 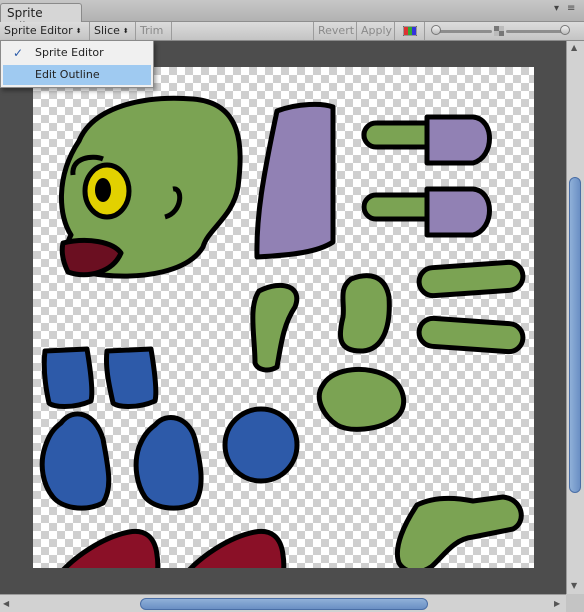 What do you see at coordinates (292, 17) in the screenshot?
I see `window-titlebar: Sprite Editor ▾ ≡` at bounding box center [292, 17].